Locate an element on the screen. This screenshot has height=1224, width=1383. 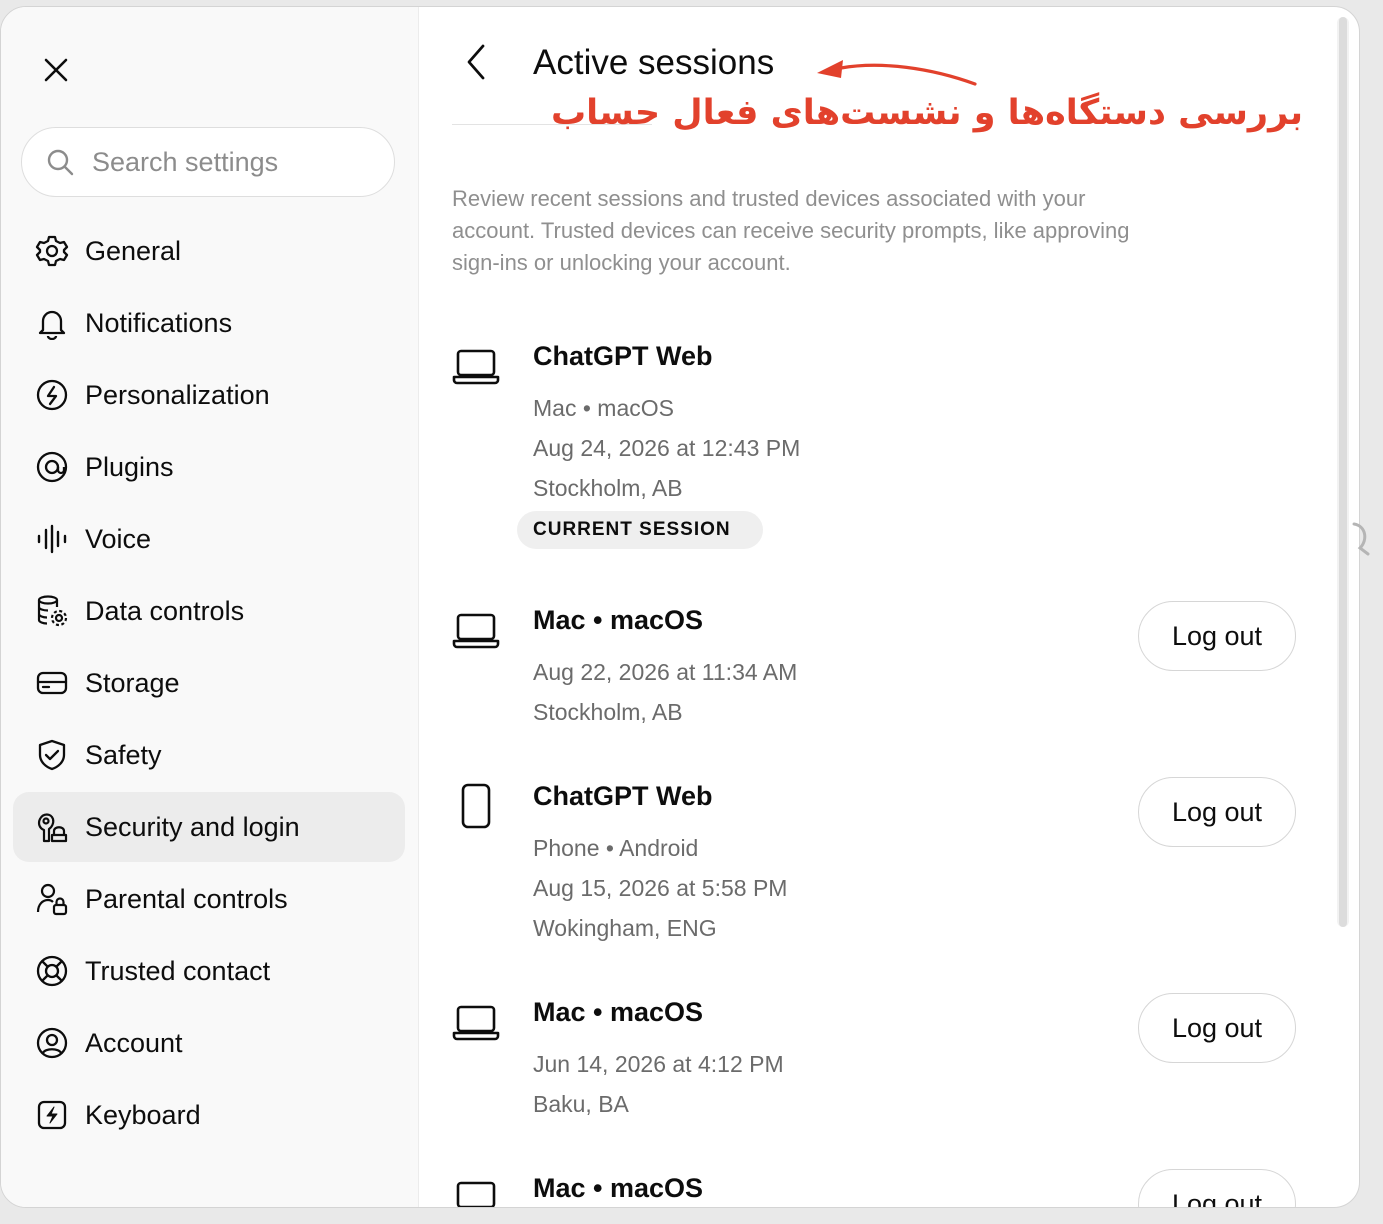
session-location: Baku, BA is located at coordinates (581, 1104).